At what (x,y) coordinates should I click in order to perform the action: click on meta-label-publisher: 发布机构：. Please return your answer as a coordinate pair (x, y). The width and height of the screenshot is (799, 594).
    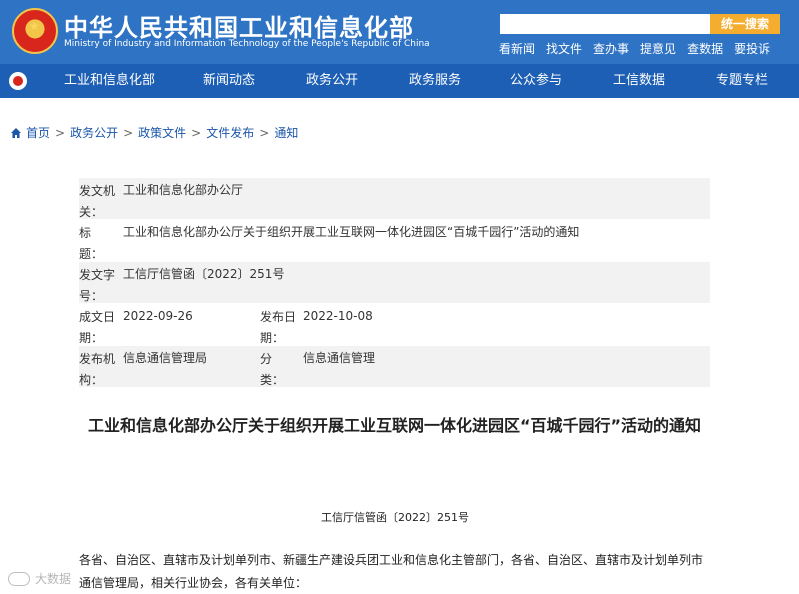
    Looking at the image, I should click on (97, 369).